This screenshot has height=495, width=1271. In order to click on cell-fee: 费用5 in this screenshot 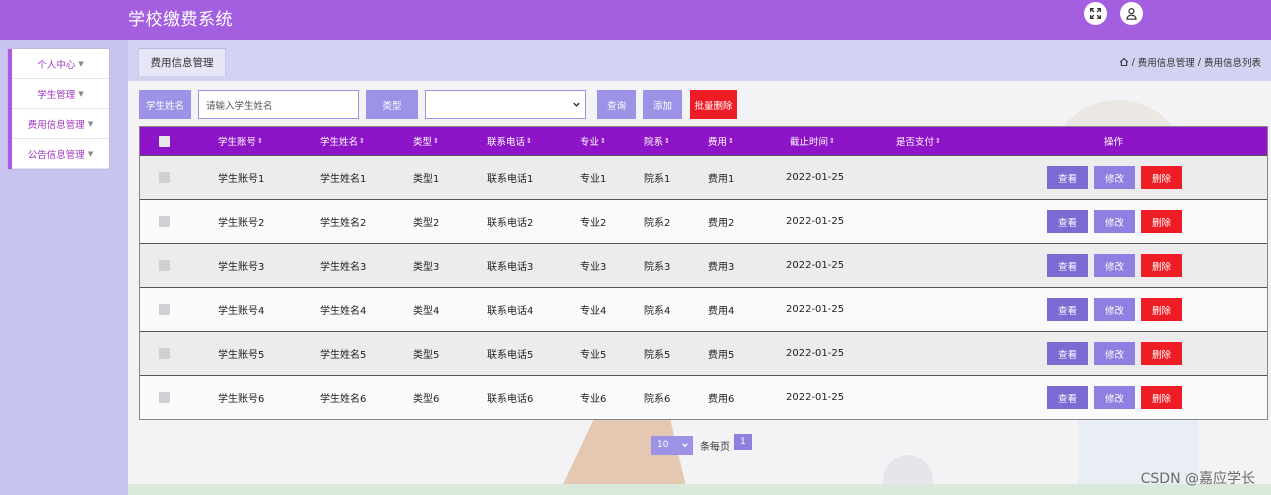, I will do `click(721, 355)`.